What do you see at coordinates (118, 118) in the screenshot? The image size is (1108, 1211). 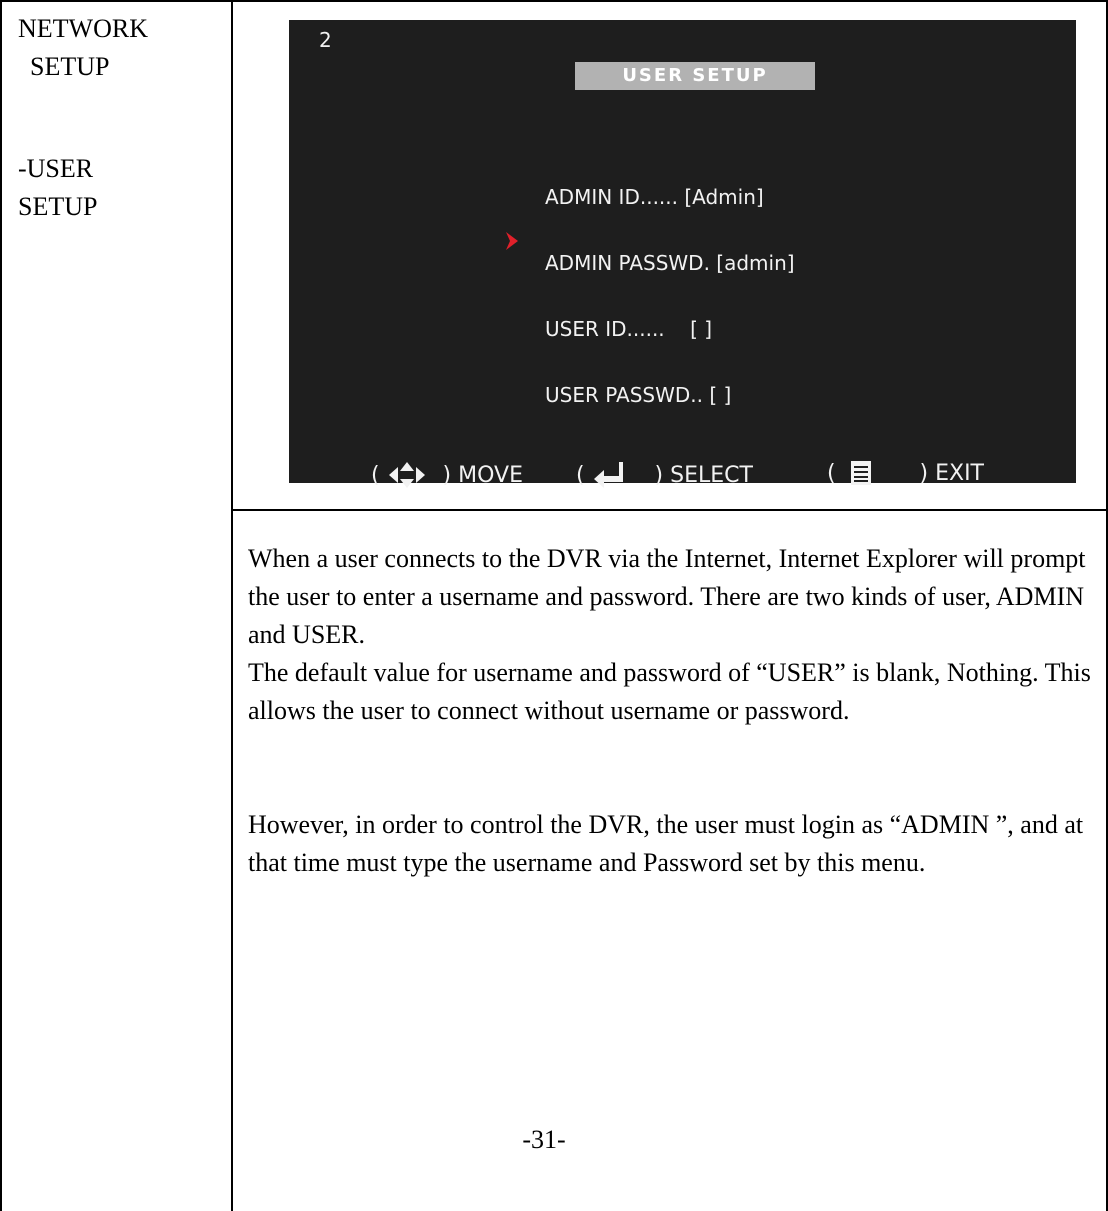 I see `section-label: NETWORK SETUP -USER SETUP` at bounding box center [118, 118].